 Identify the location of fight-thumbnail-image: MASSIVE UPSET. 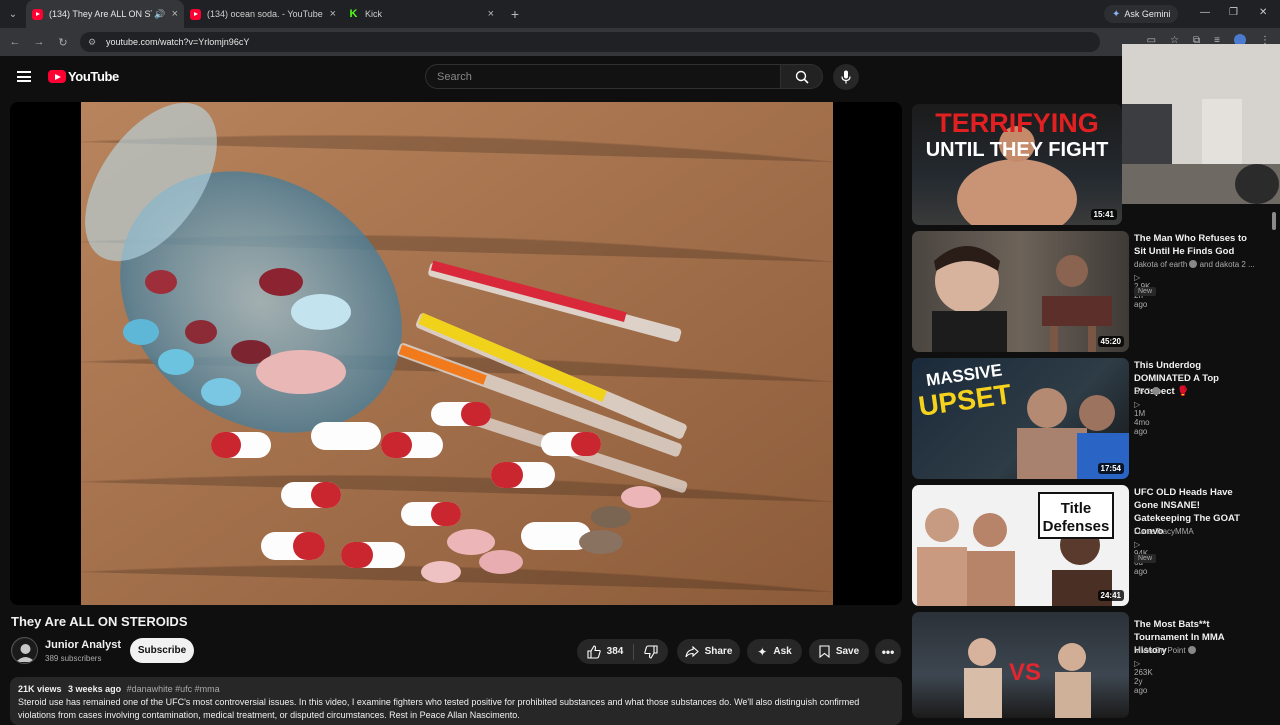
(1023, 419).